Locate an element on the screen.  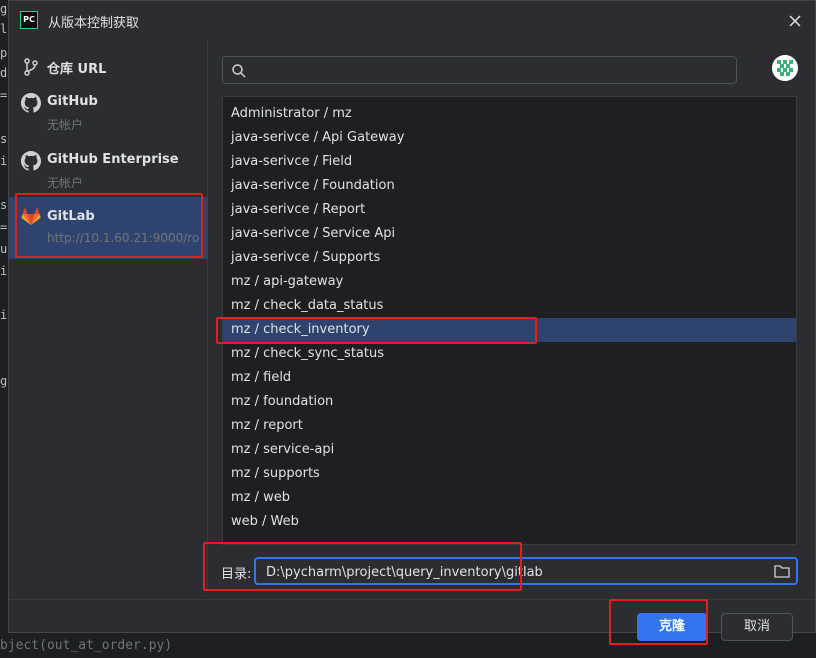
list-item: java-serivce / Foundation is located at coordinates (509, 186).